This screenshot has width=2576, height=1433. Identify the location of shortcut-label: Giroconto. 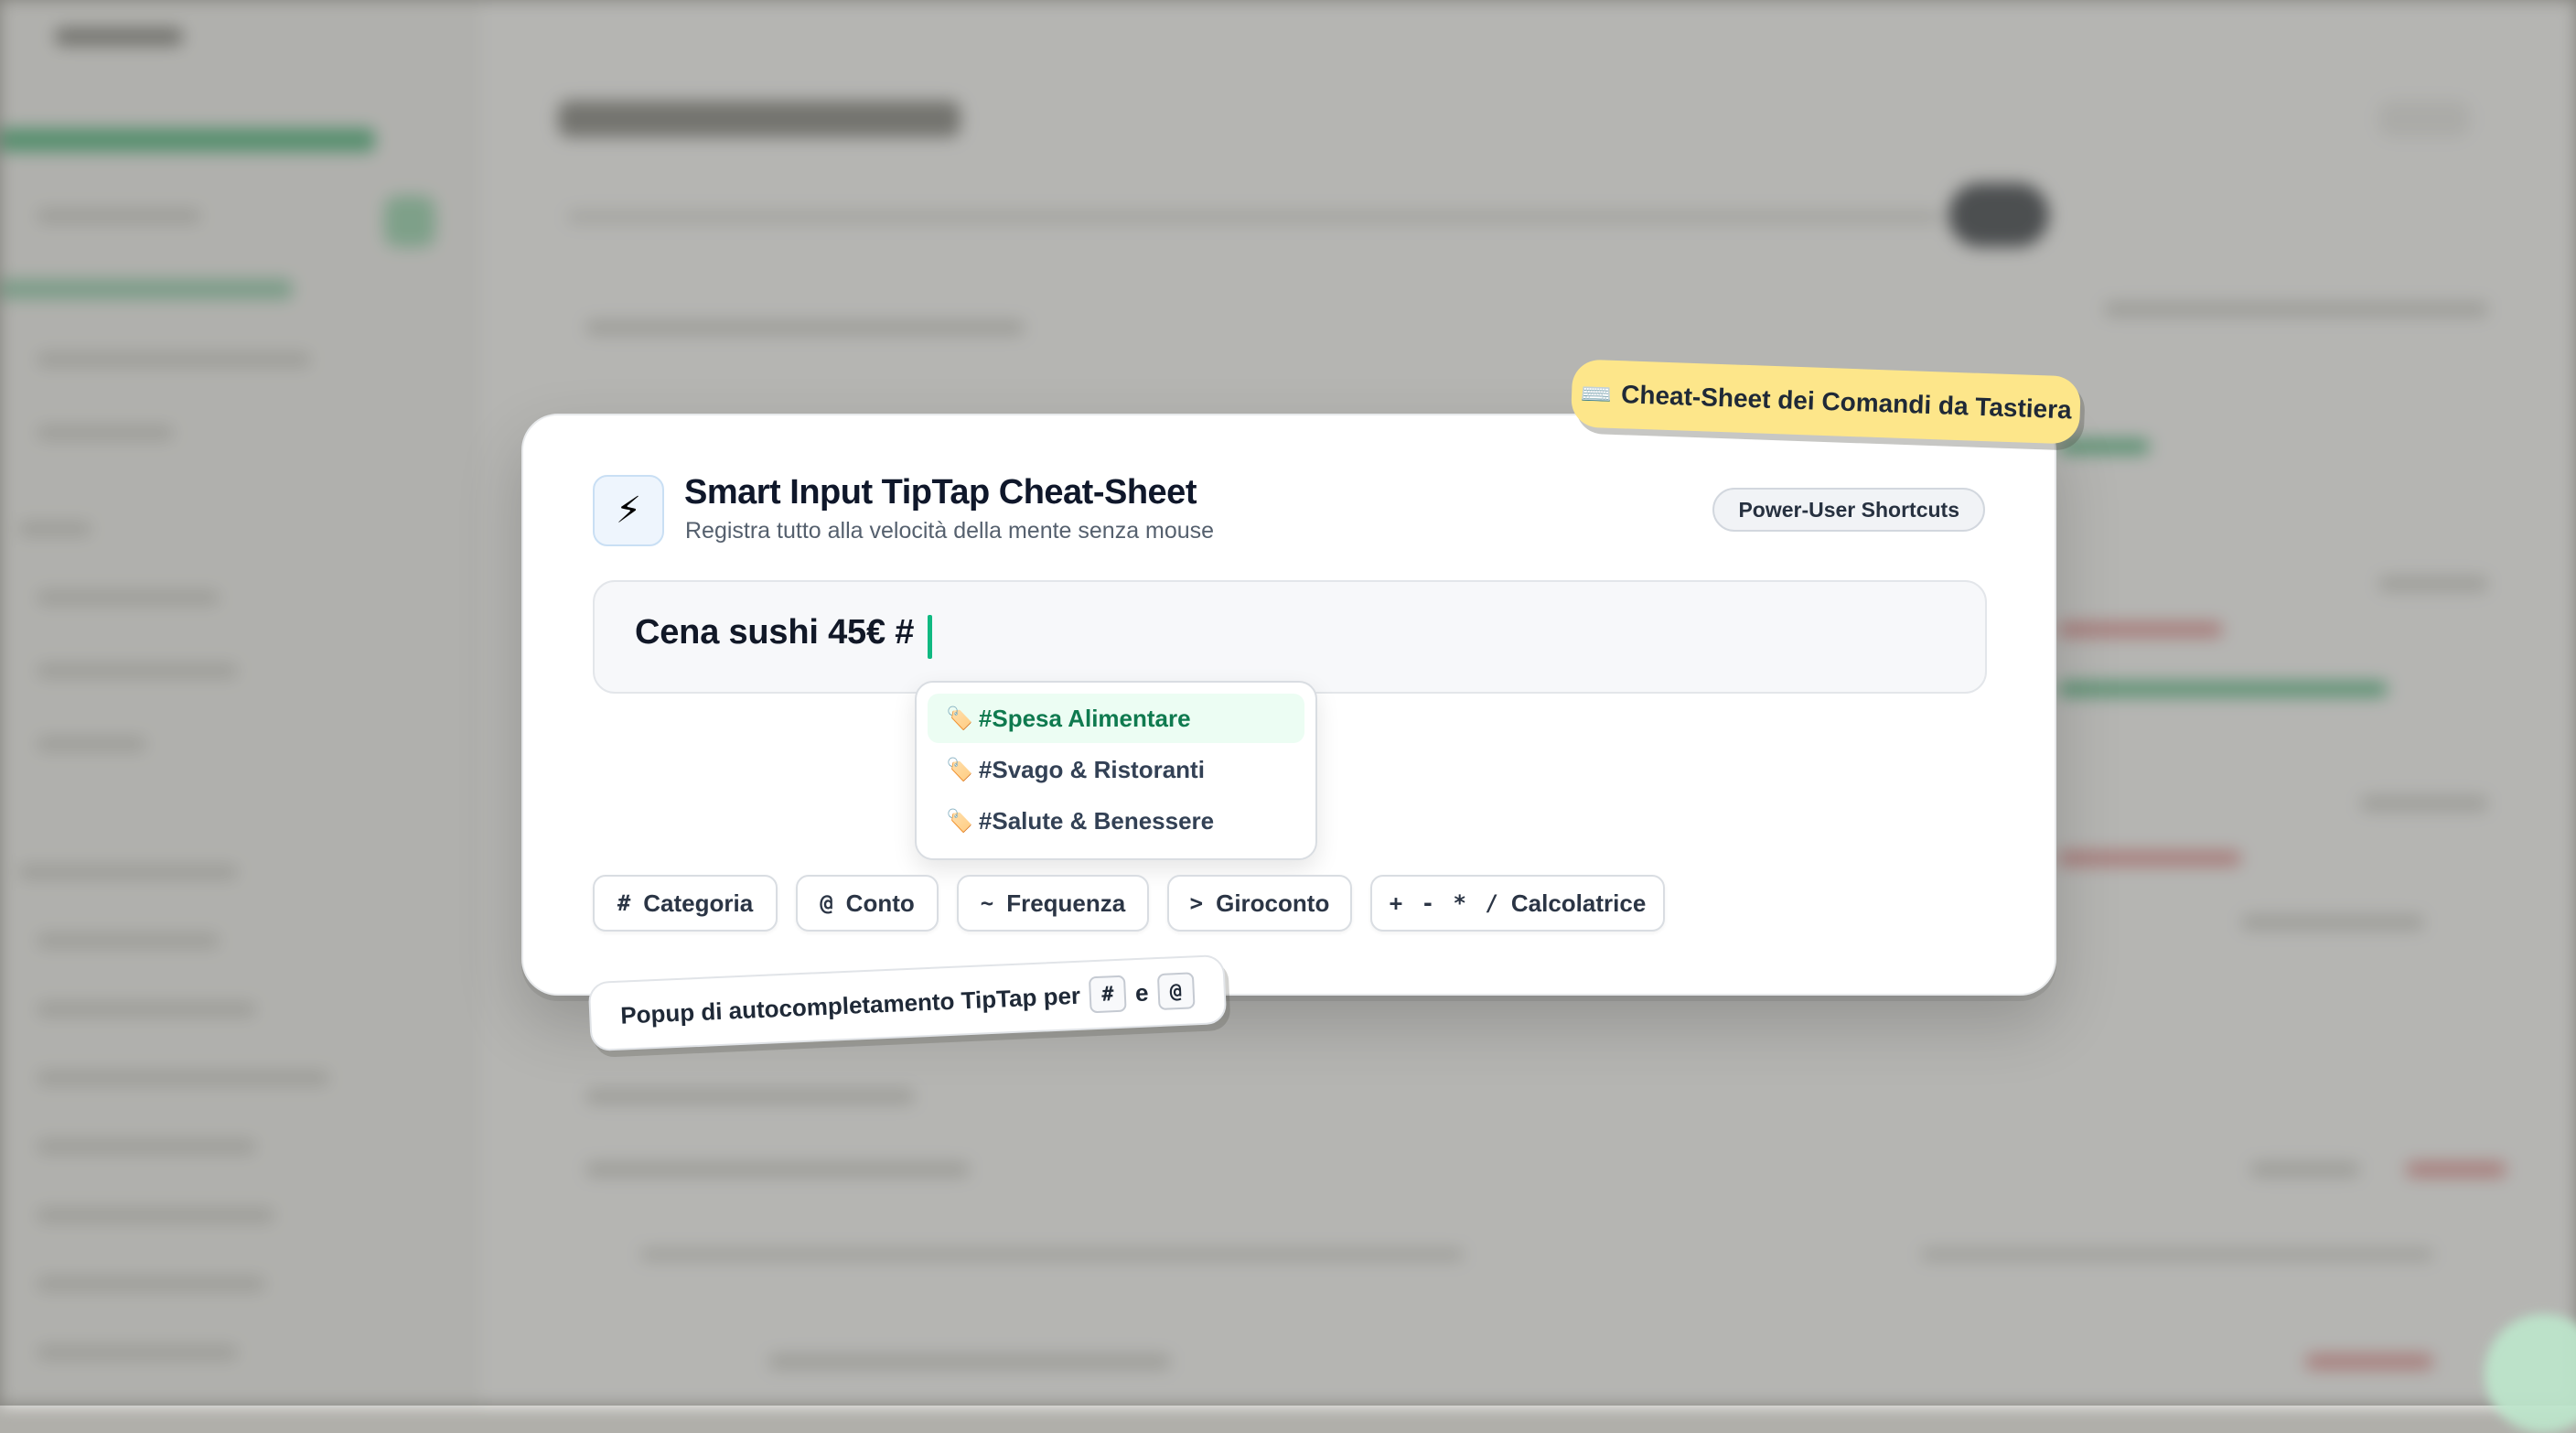
(1273, 903).